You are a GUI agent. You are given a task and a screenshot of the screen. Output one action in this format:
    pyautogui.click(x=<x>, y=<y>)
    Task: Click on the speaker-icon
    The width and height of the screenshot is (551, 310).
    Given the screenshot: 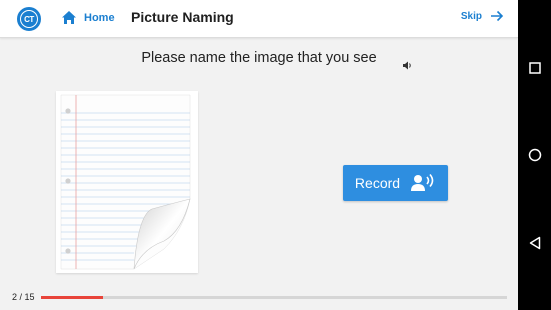 What is the action you would take?
    pyautogui.click(x=407, y=65)
    